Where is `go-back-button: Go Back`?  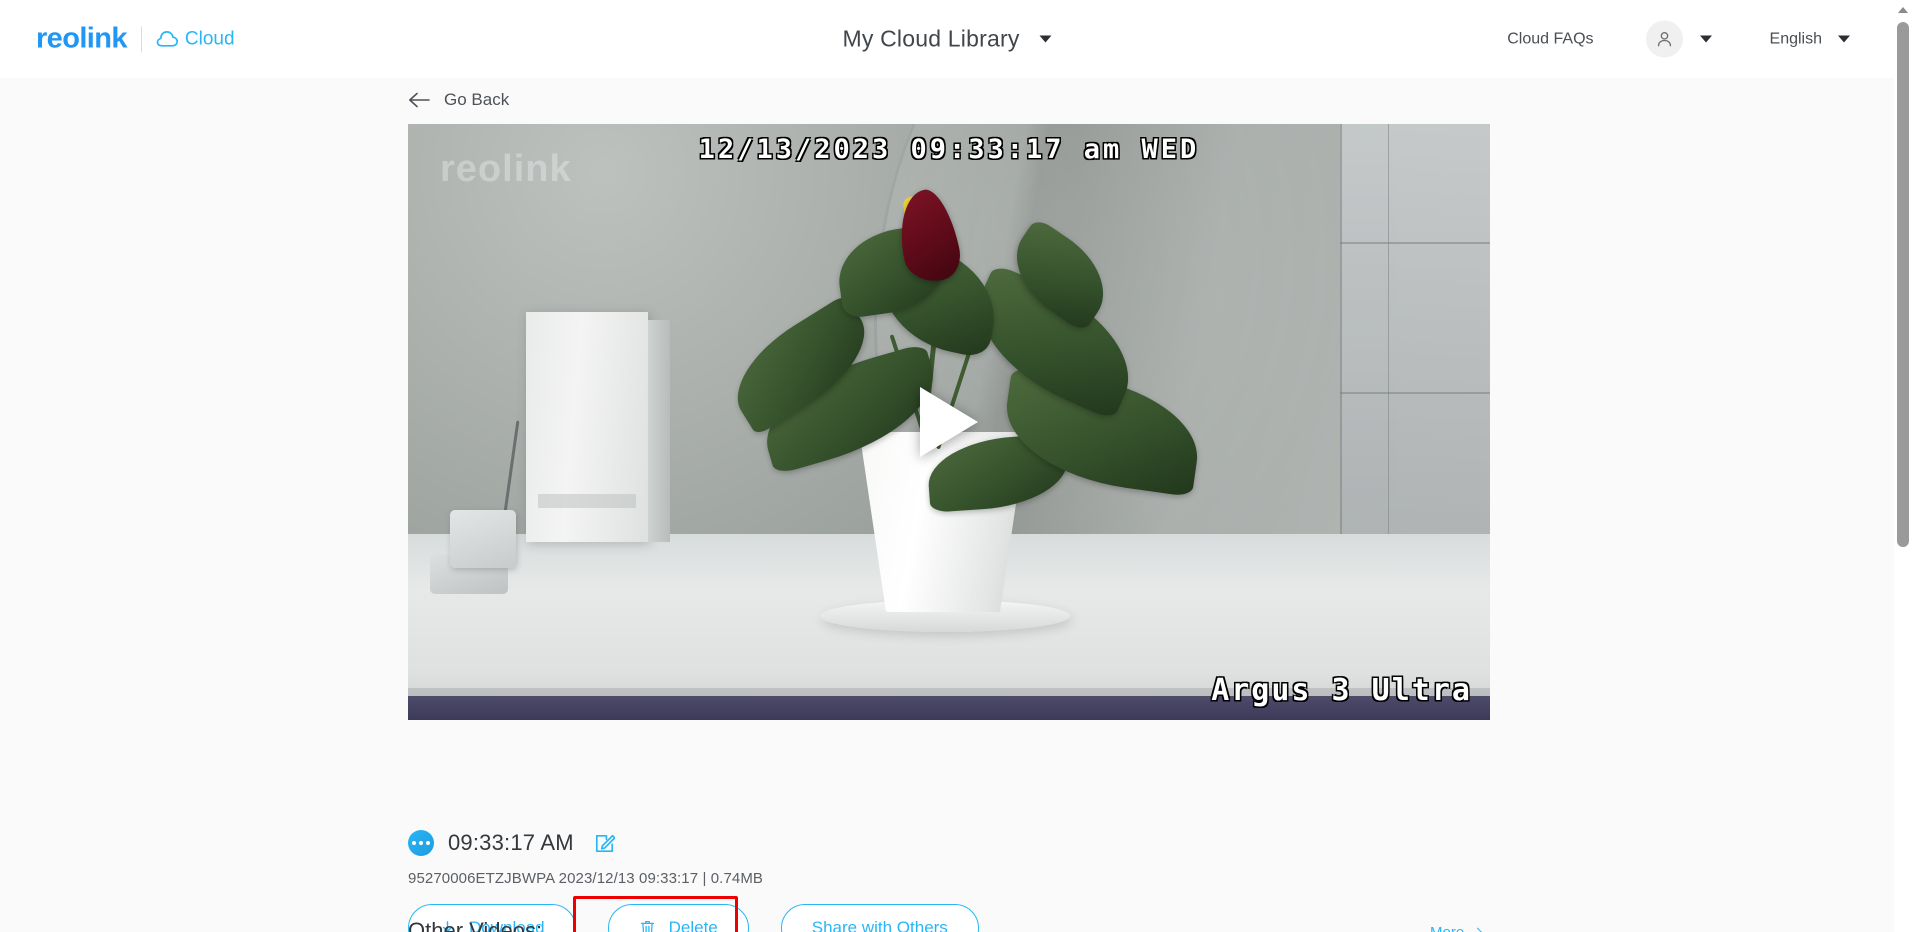 go-back-button: Go Back is located at coordinates (458, 100).